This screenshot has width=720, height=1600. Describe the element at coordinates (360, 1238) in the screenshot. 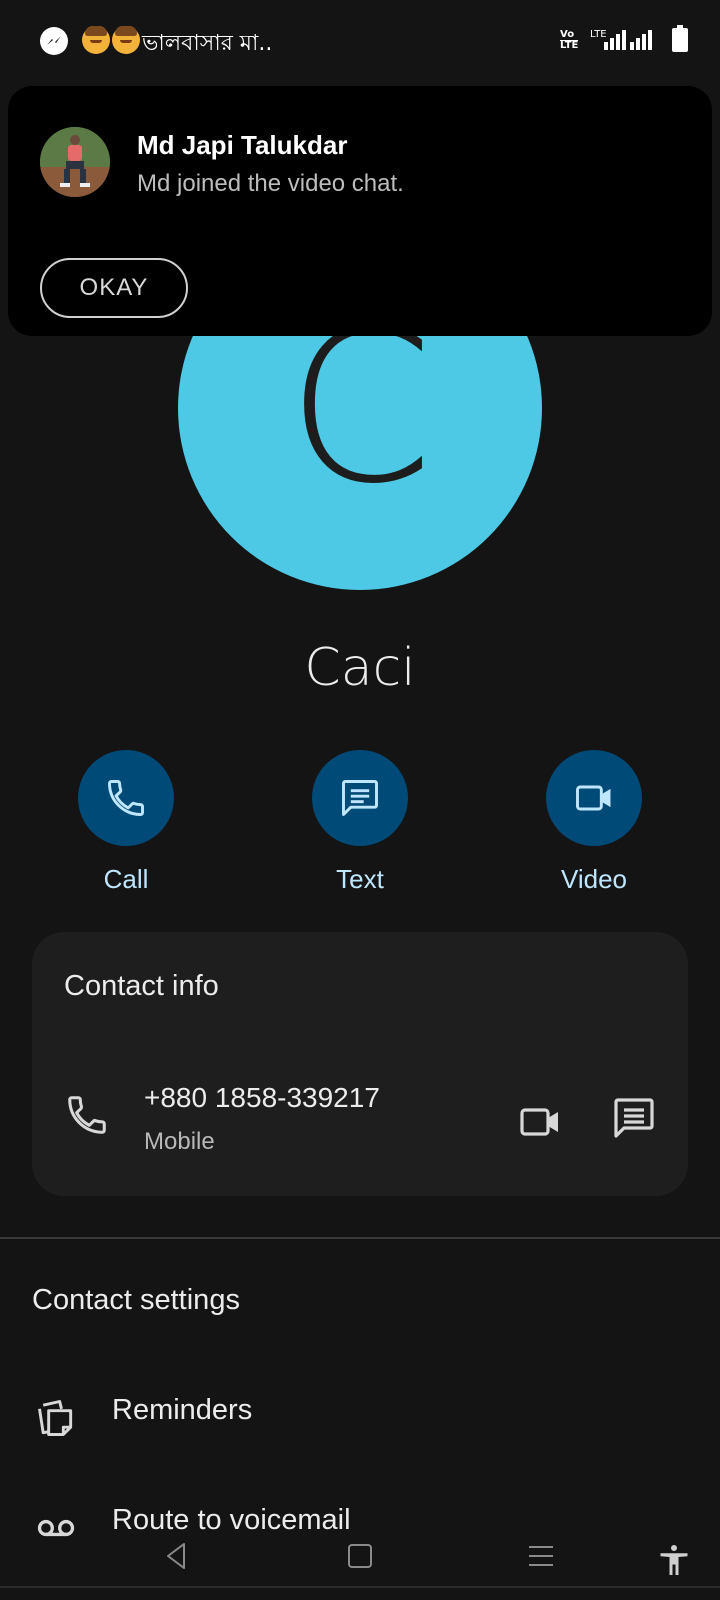

I see `section-divider` at that location.